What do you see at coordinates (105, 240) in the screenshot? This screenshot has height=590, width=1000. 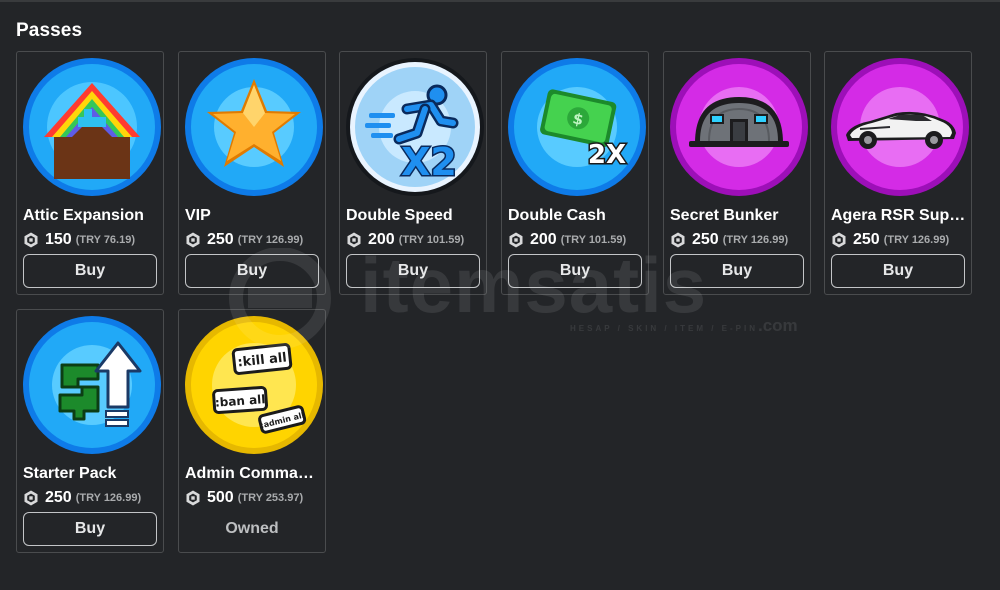 I see `local-price: (TRY 76.19)` at bounding box center [105, 240].